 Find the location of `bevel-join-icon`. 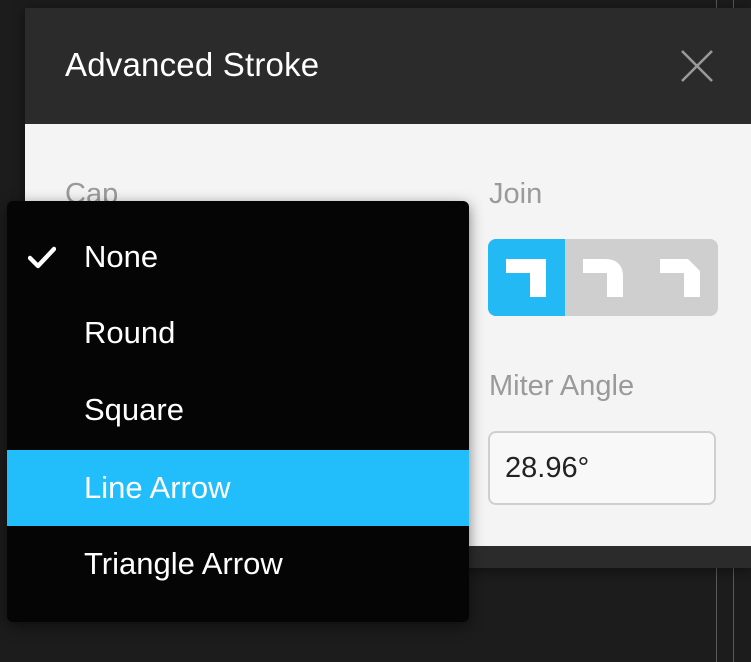

bevel-join-icon is located at coordinates (679, 277).